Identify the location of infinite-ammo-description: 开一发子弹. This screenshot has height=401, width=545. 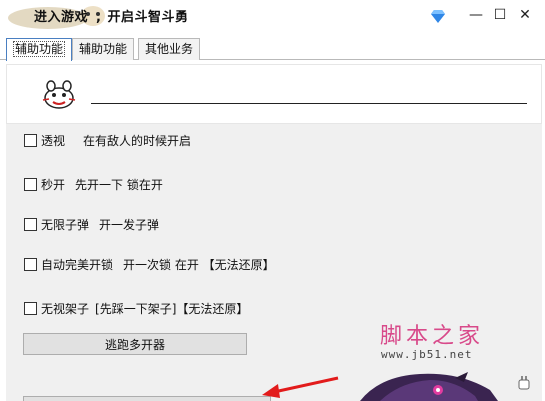
(129, 224).